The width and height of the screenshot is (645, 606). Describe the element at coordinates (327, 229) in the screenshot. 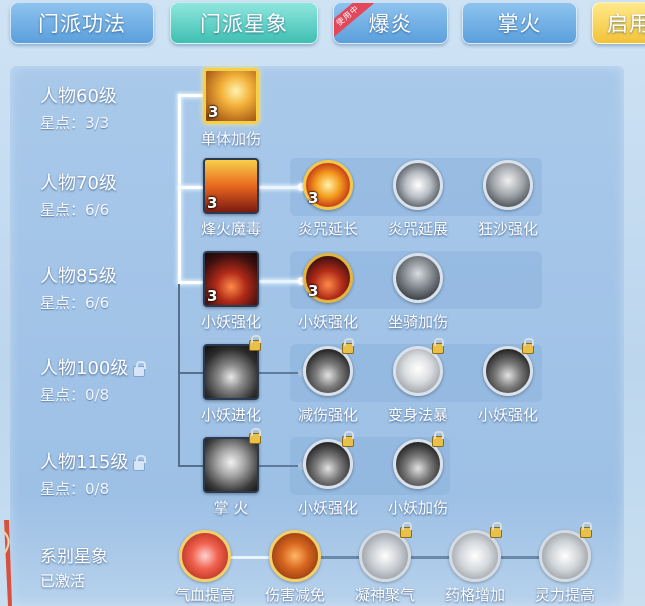

I see `skill-name: 炎咒延长` at that location.